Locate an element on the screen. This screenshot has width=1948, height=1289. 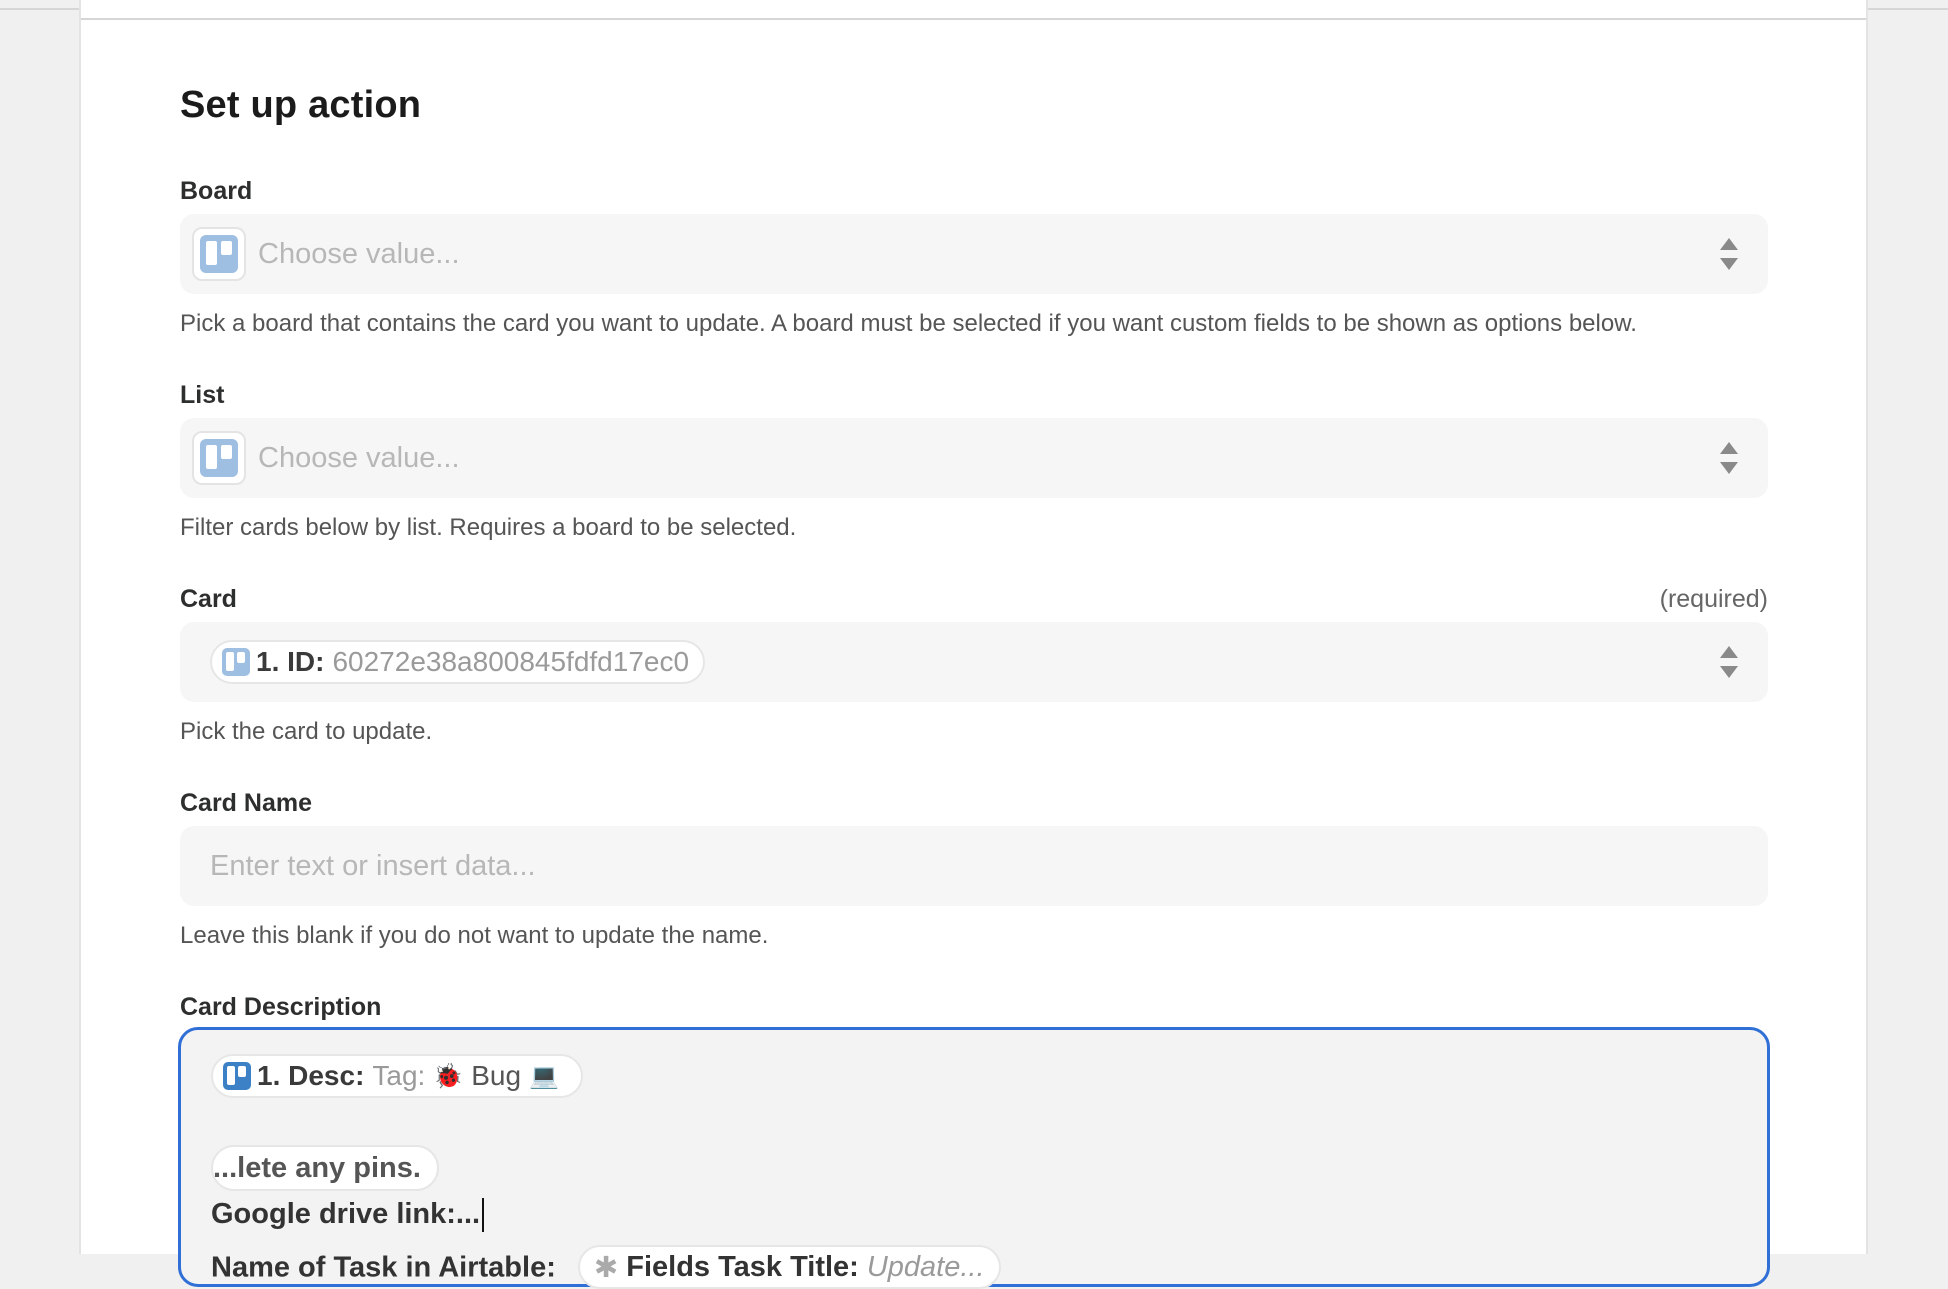
bug-icon: 🐞 is located at coordinates (448, 1076).